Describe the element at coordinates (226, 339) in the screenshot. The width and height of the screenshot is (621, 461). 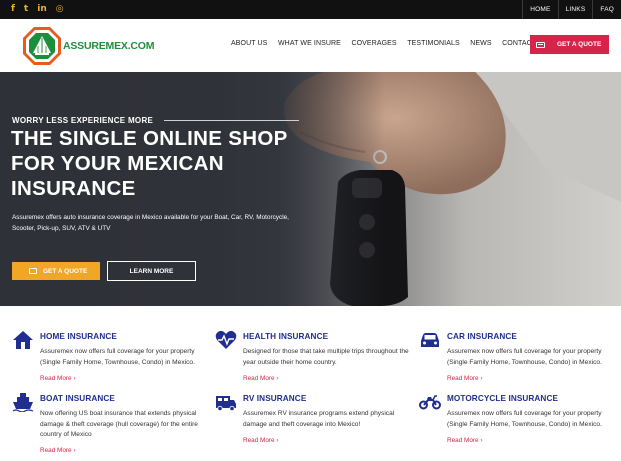
I see `heartbeat-icon` at that location.